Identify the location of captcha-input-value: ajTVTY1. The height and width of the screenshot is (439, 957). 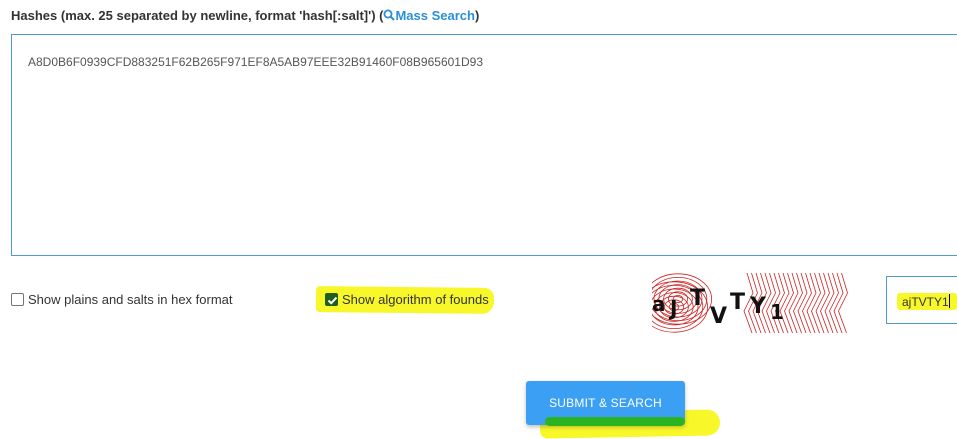
(926, 301).